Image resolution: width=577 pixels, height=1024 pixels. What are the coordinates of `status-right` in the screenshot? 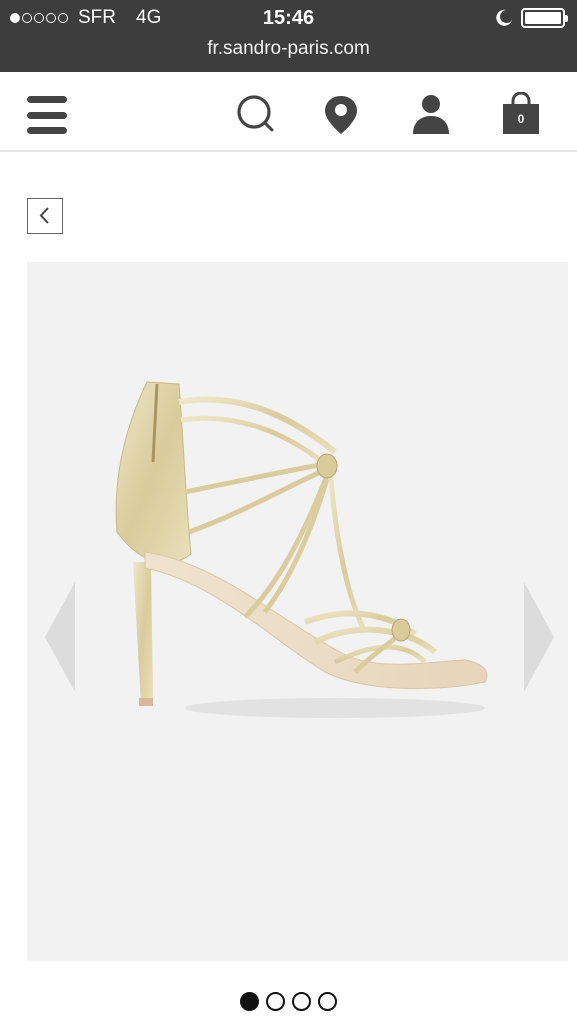 It's located at (531, 18).